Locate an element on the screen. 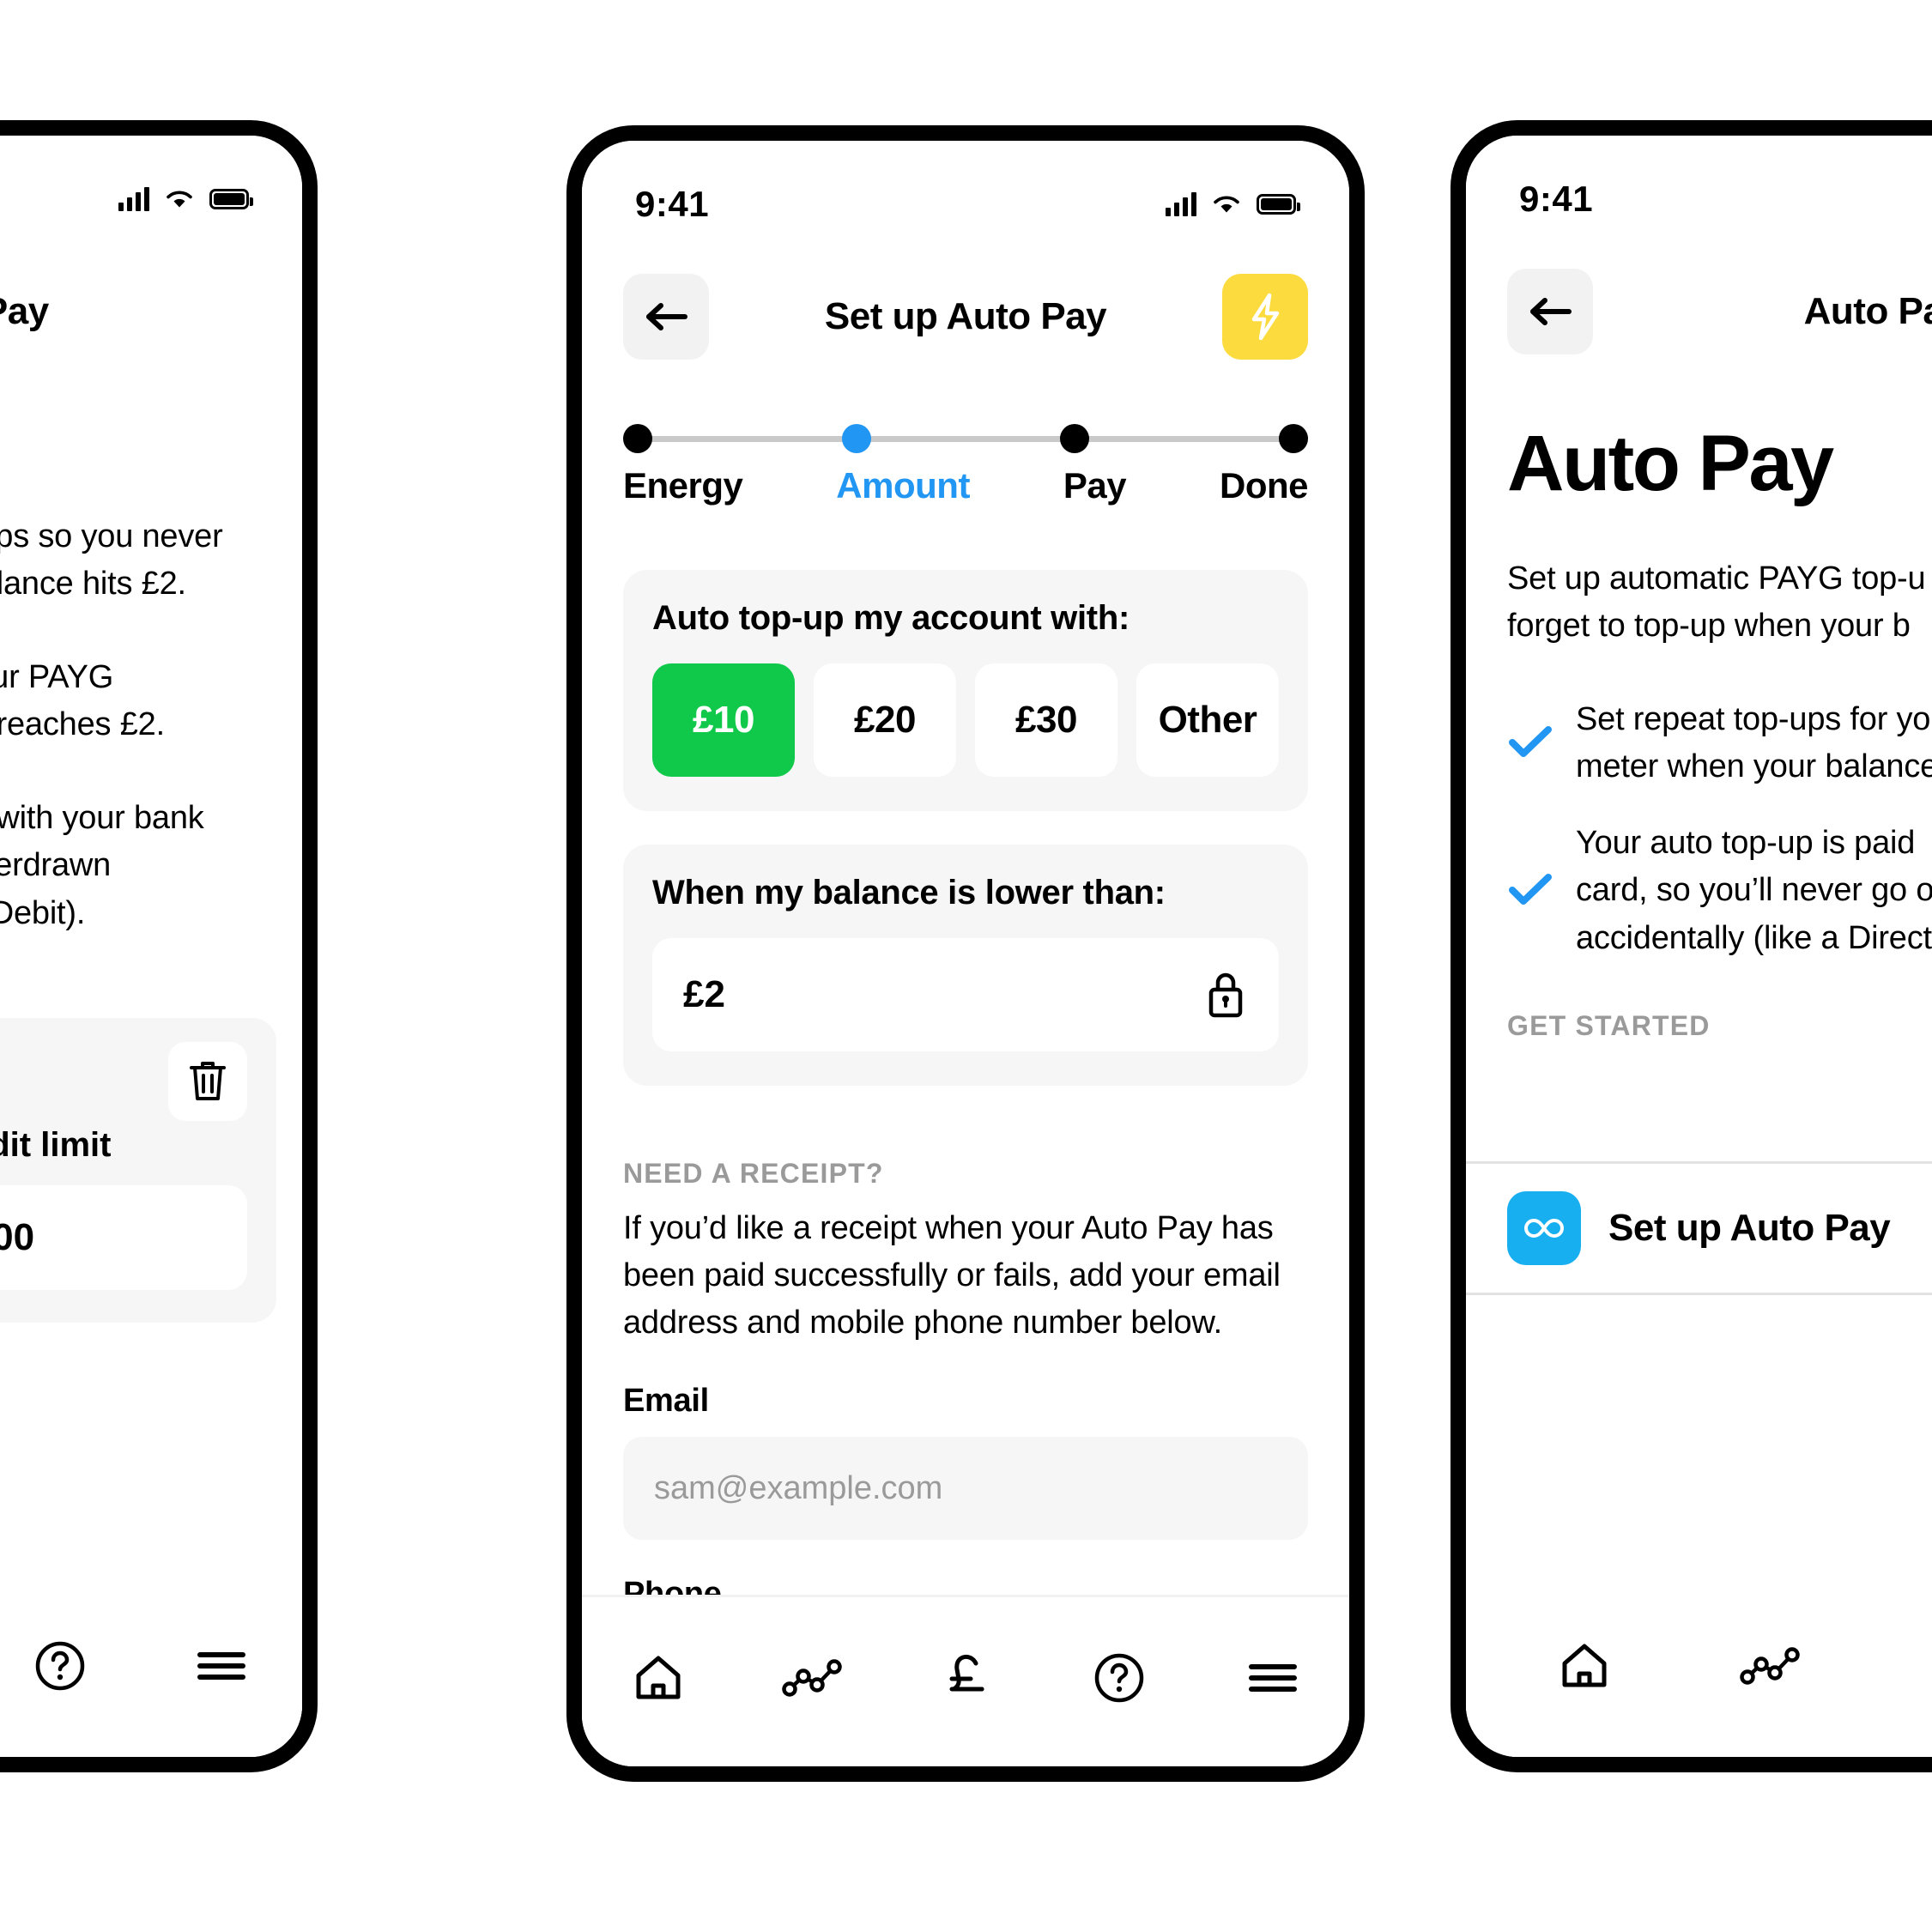 The height and width of the screenshot is (1932, 1932). right-status-time: 9:41 is located at coordinates (1557, 199).